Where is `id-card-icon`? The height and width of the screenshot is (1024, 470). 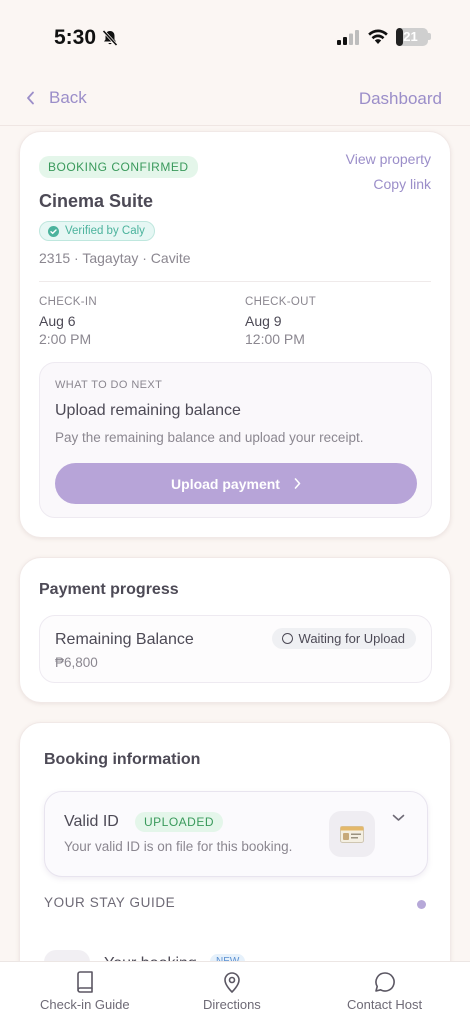 id-card-icon is located at coordinates (352, 834).